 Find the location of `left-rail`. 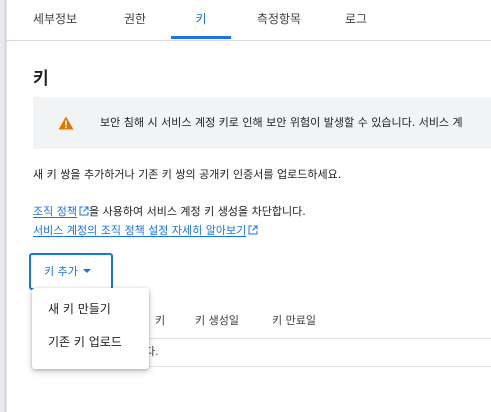

left-rail is located at coordinates (3, 206).